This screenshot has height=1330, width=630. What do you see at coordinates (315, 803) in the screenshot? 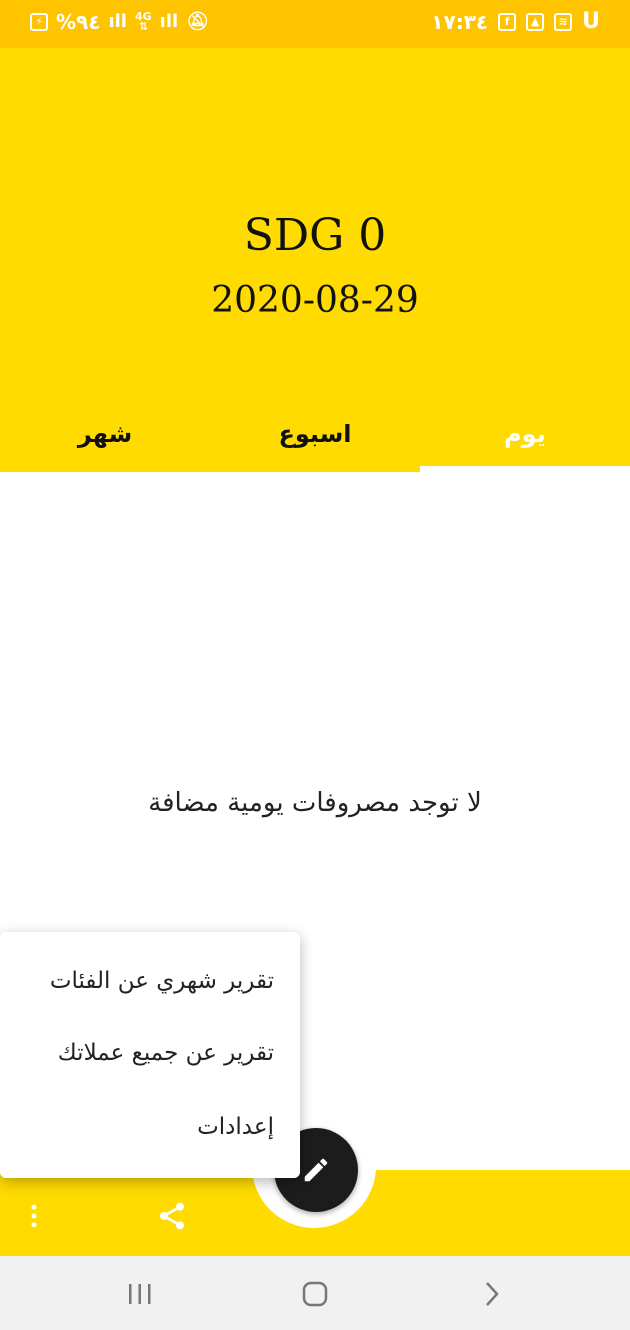
I see `empty-state-message: لا توجد مصروفات يومية مضافة` at bounding box center [315, 803].